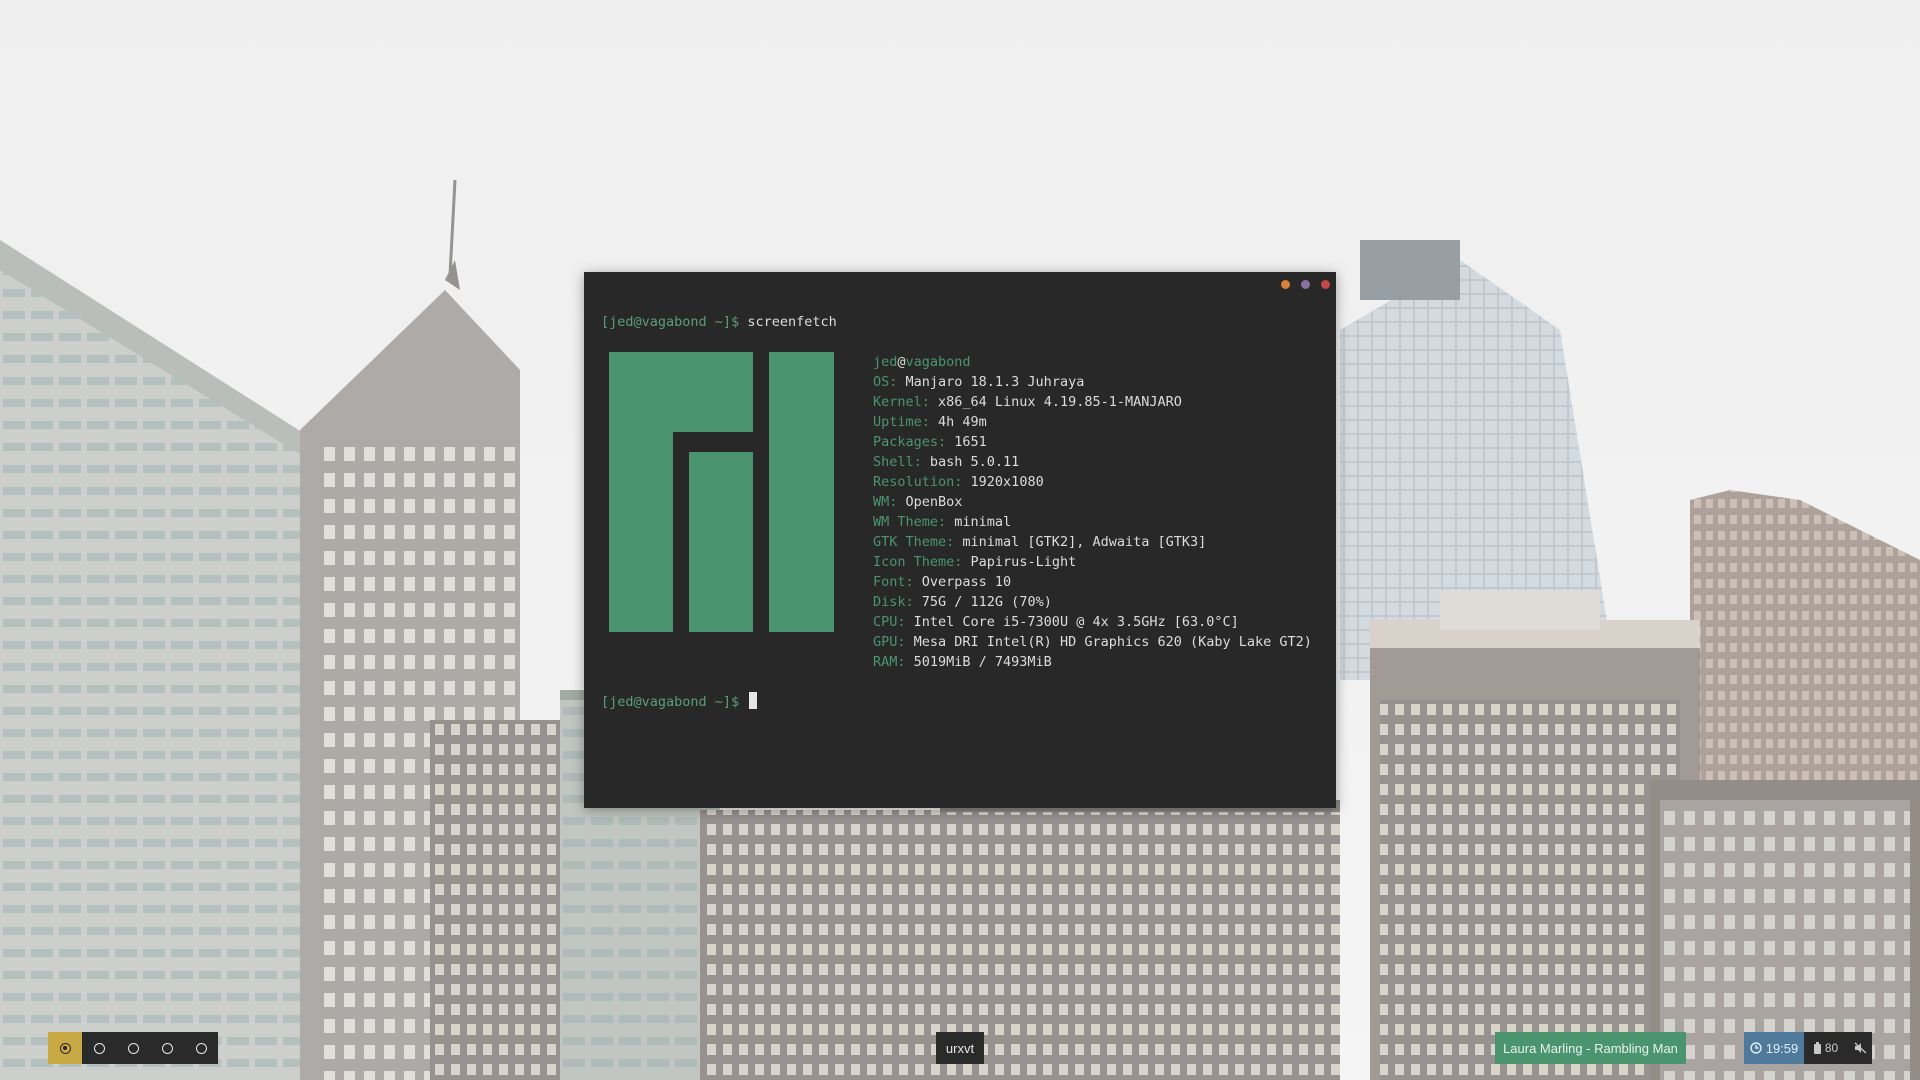 The width and height of the screenshot is (1920, 1080). What do you see at coordinates (960, 1048) in the screenshot?
I see `taskbar-item-urxvt: urxvt` at bounding box center [960, 1048].